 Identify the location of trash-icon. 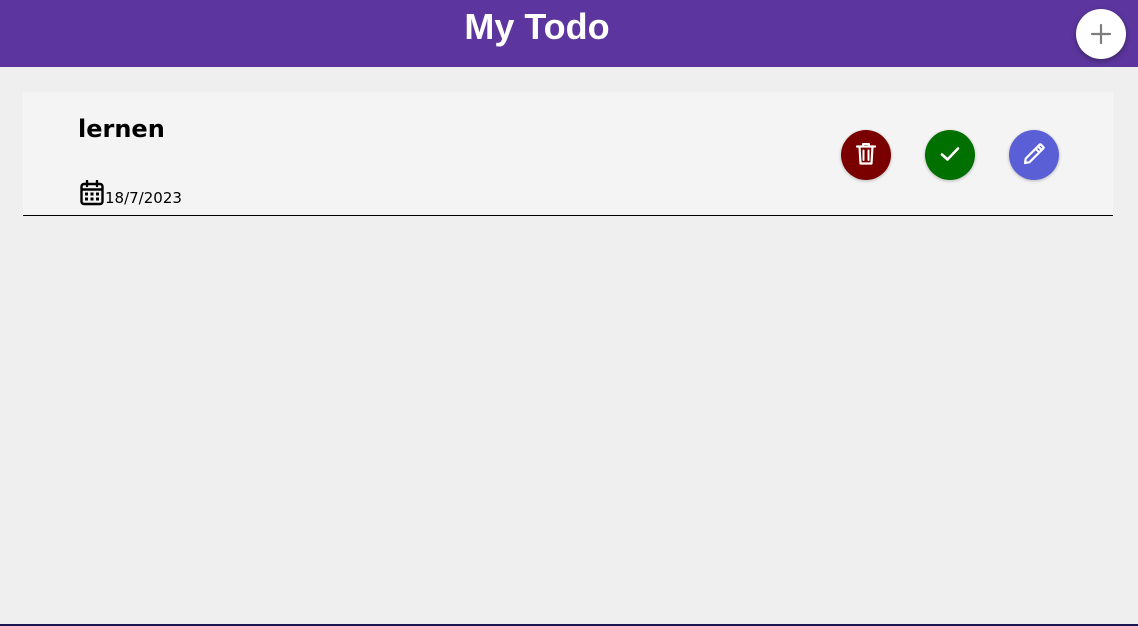
(866, 155).